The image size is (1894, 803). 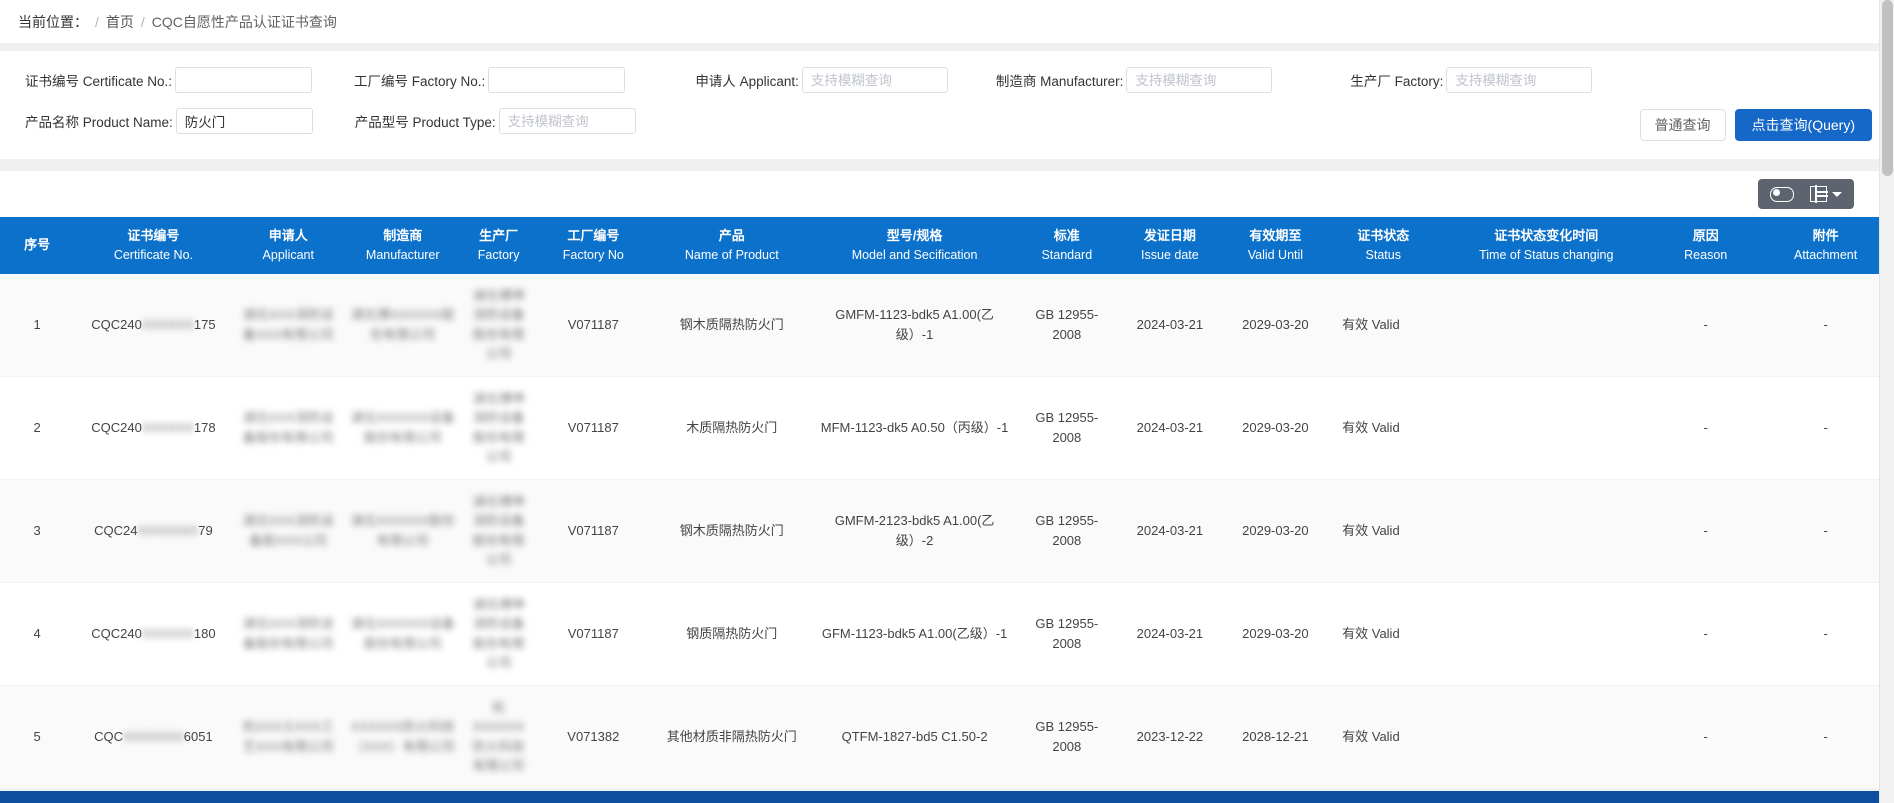 I want to click on cell-index: 3, so click(x=37, y=531).